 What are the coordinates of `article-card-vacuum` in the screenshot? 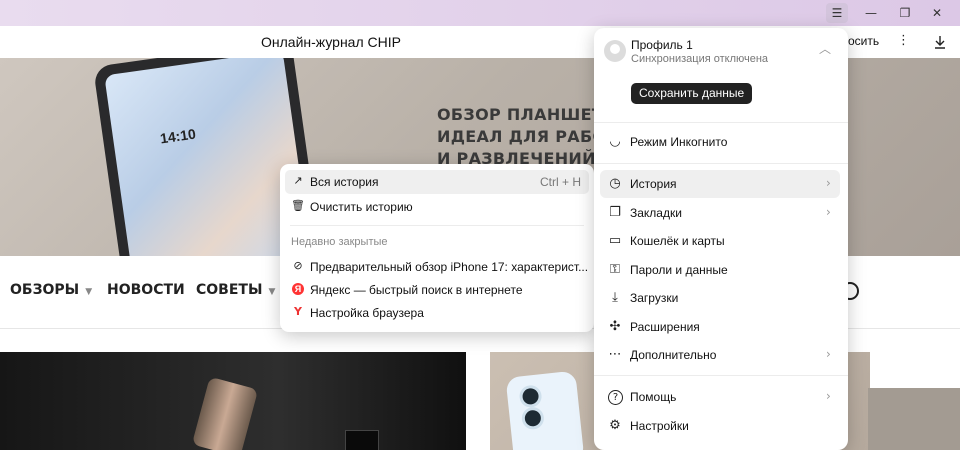 It's located at (233, 401).